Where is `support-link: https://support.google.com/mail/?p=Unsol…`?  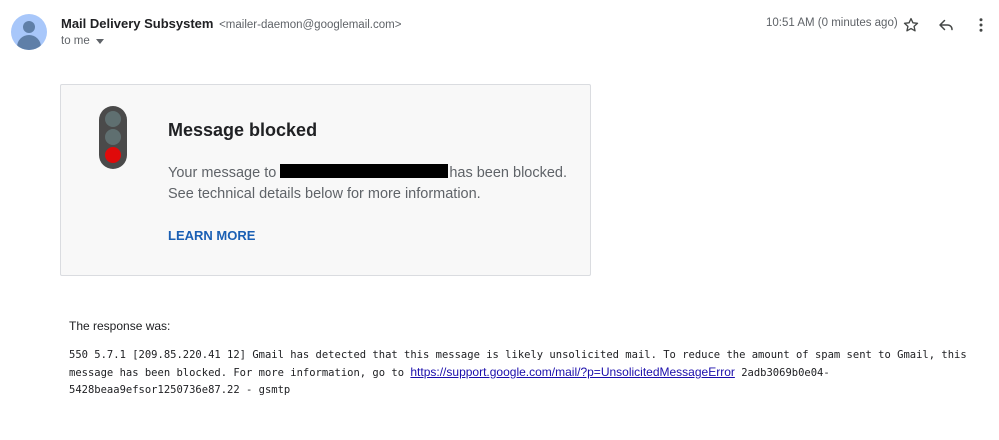 support-link: https://support.google.com/mail/?p=Unsol… is located at coordinates (572, 372).